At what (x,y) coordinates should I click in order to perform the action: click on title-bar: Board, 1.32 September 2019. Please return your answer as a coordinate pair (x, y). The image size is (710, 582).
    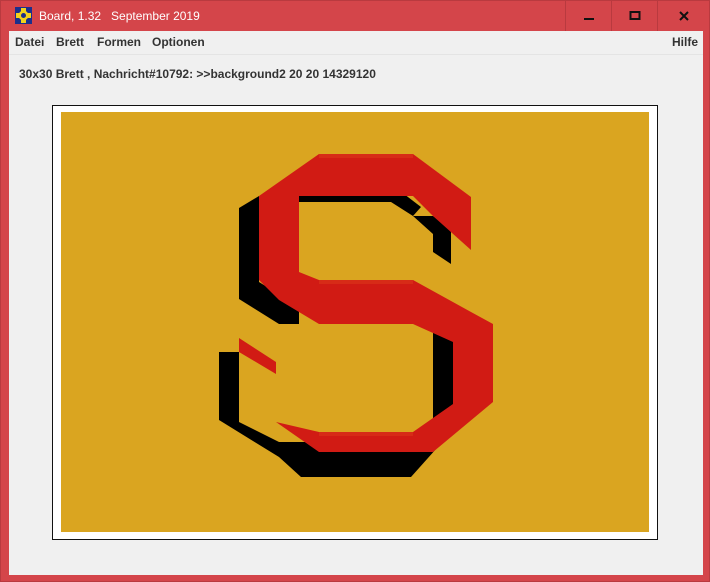
    Looking at the image, I should click on (355, 16).